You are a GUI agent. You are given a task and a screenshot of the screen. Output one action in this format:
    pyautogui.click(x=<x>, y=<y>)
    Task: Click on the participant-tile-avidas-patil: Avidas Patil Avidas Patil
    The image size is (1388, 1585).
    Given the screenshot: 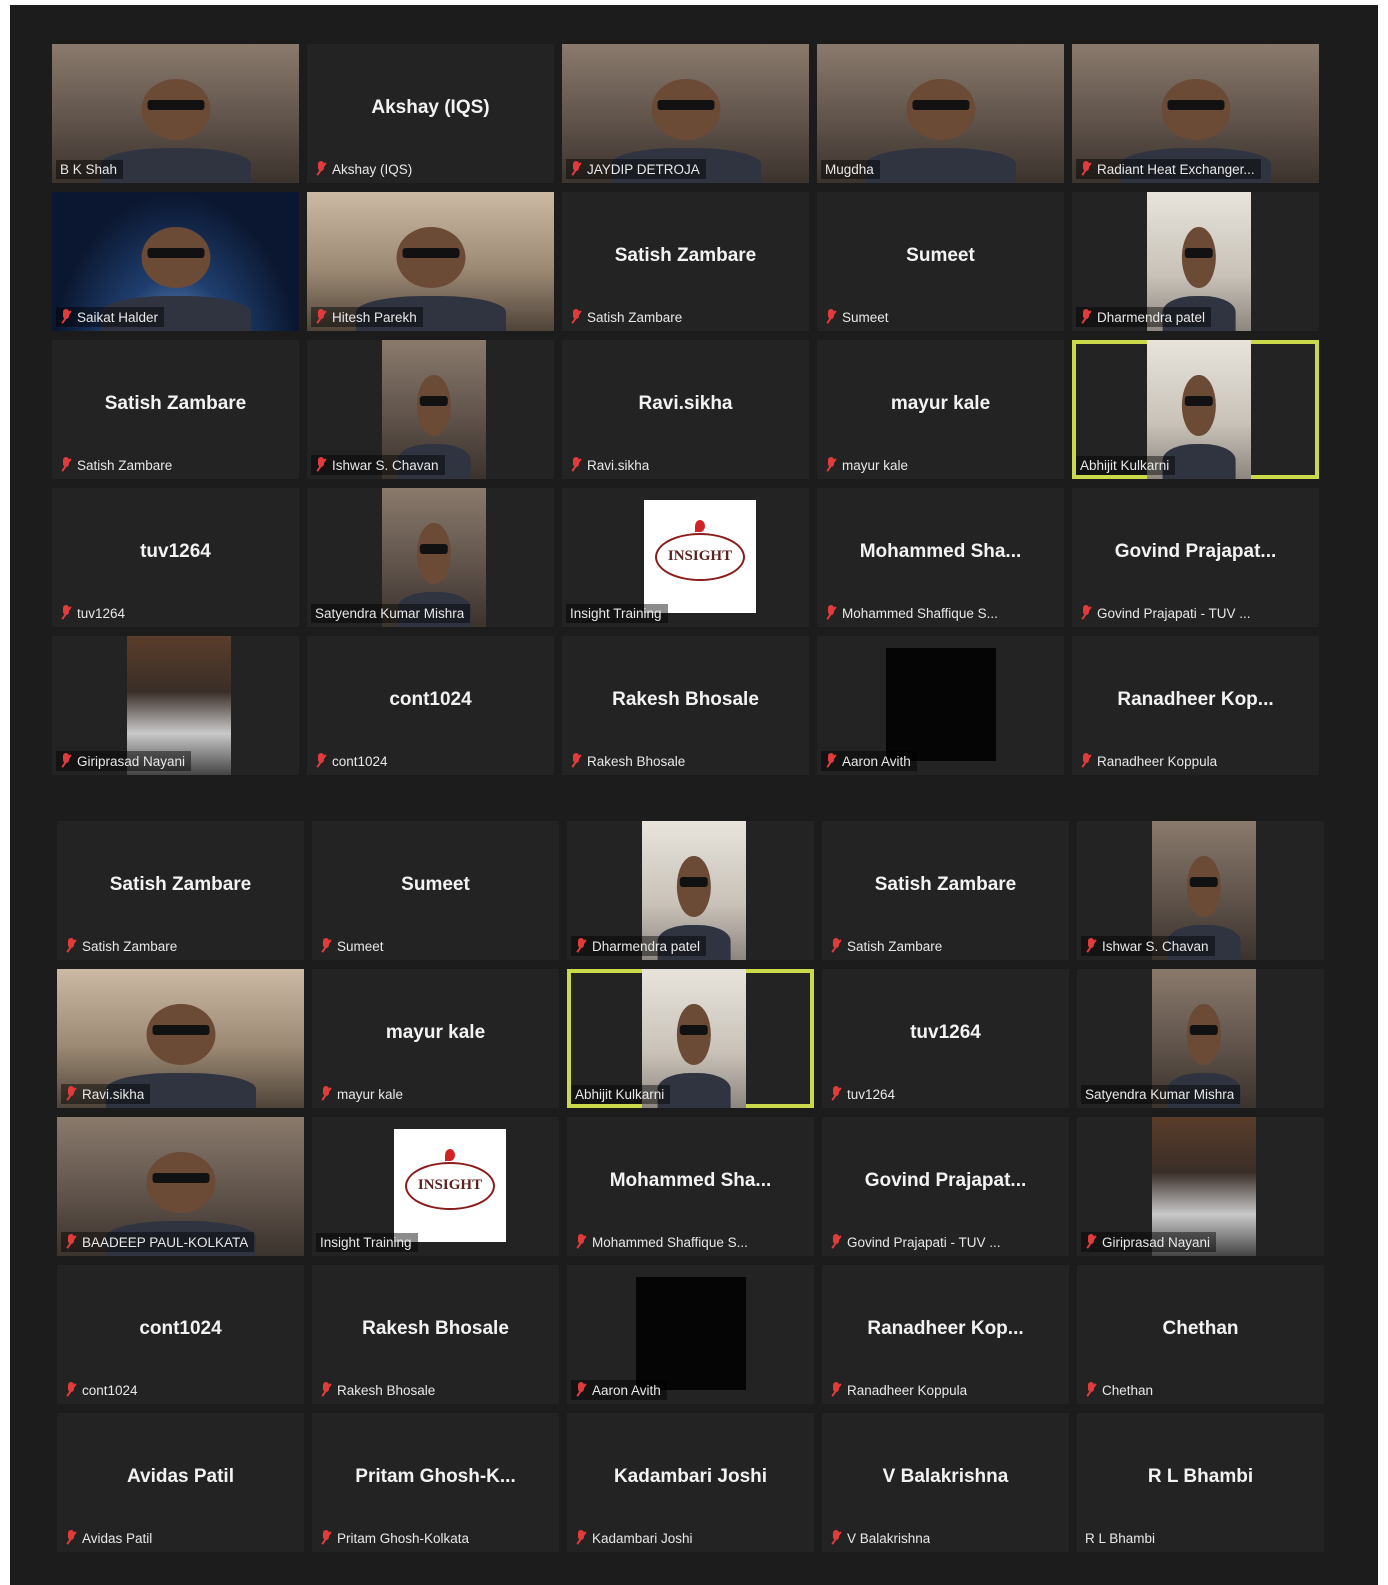 What is the action you would take?
    pyautogui.click(x=180, y=1482)
    